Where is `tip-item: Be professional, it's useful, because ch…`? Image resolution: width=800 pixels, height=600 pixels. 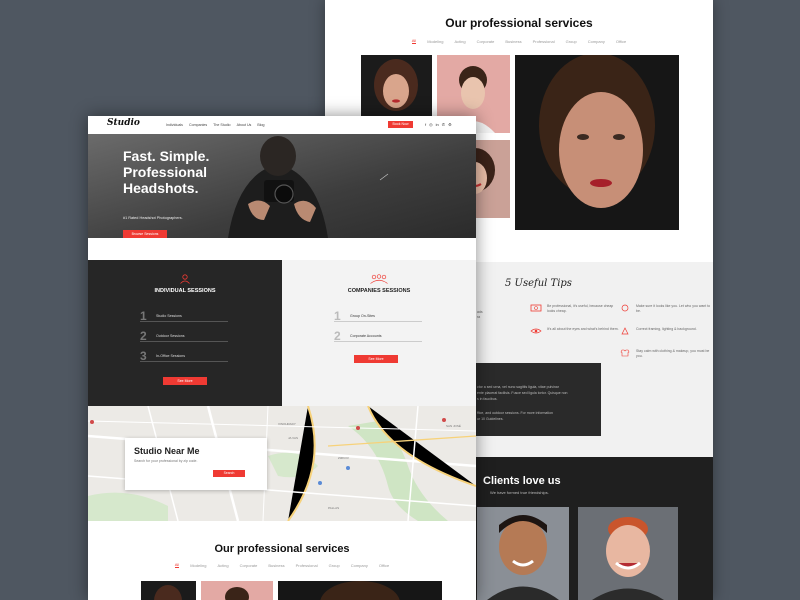 tip-item: Be professional, it's useful, because ch… is located at coordinates (576, 309).